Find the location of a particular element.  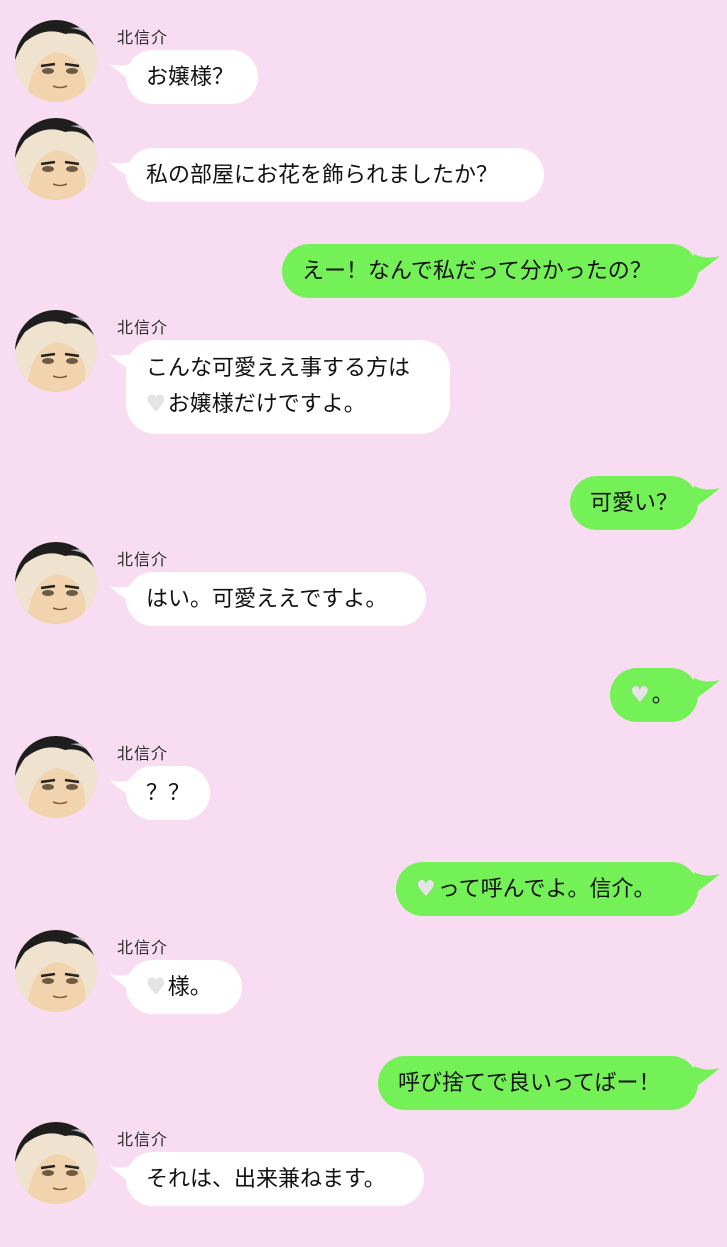

message-text: こんな可愛ええ事する方は is located at coordinates (278, 368).